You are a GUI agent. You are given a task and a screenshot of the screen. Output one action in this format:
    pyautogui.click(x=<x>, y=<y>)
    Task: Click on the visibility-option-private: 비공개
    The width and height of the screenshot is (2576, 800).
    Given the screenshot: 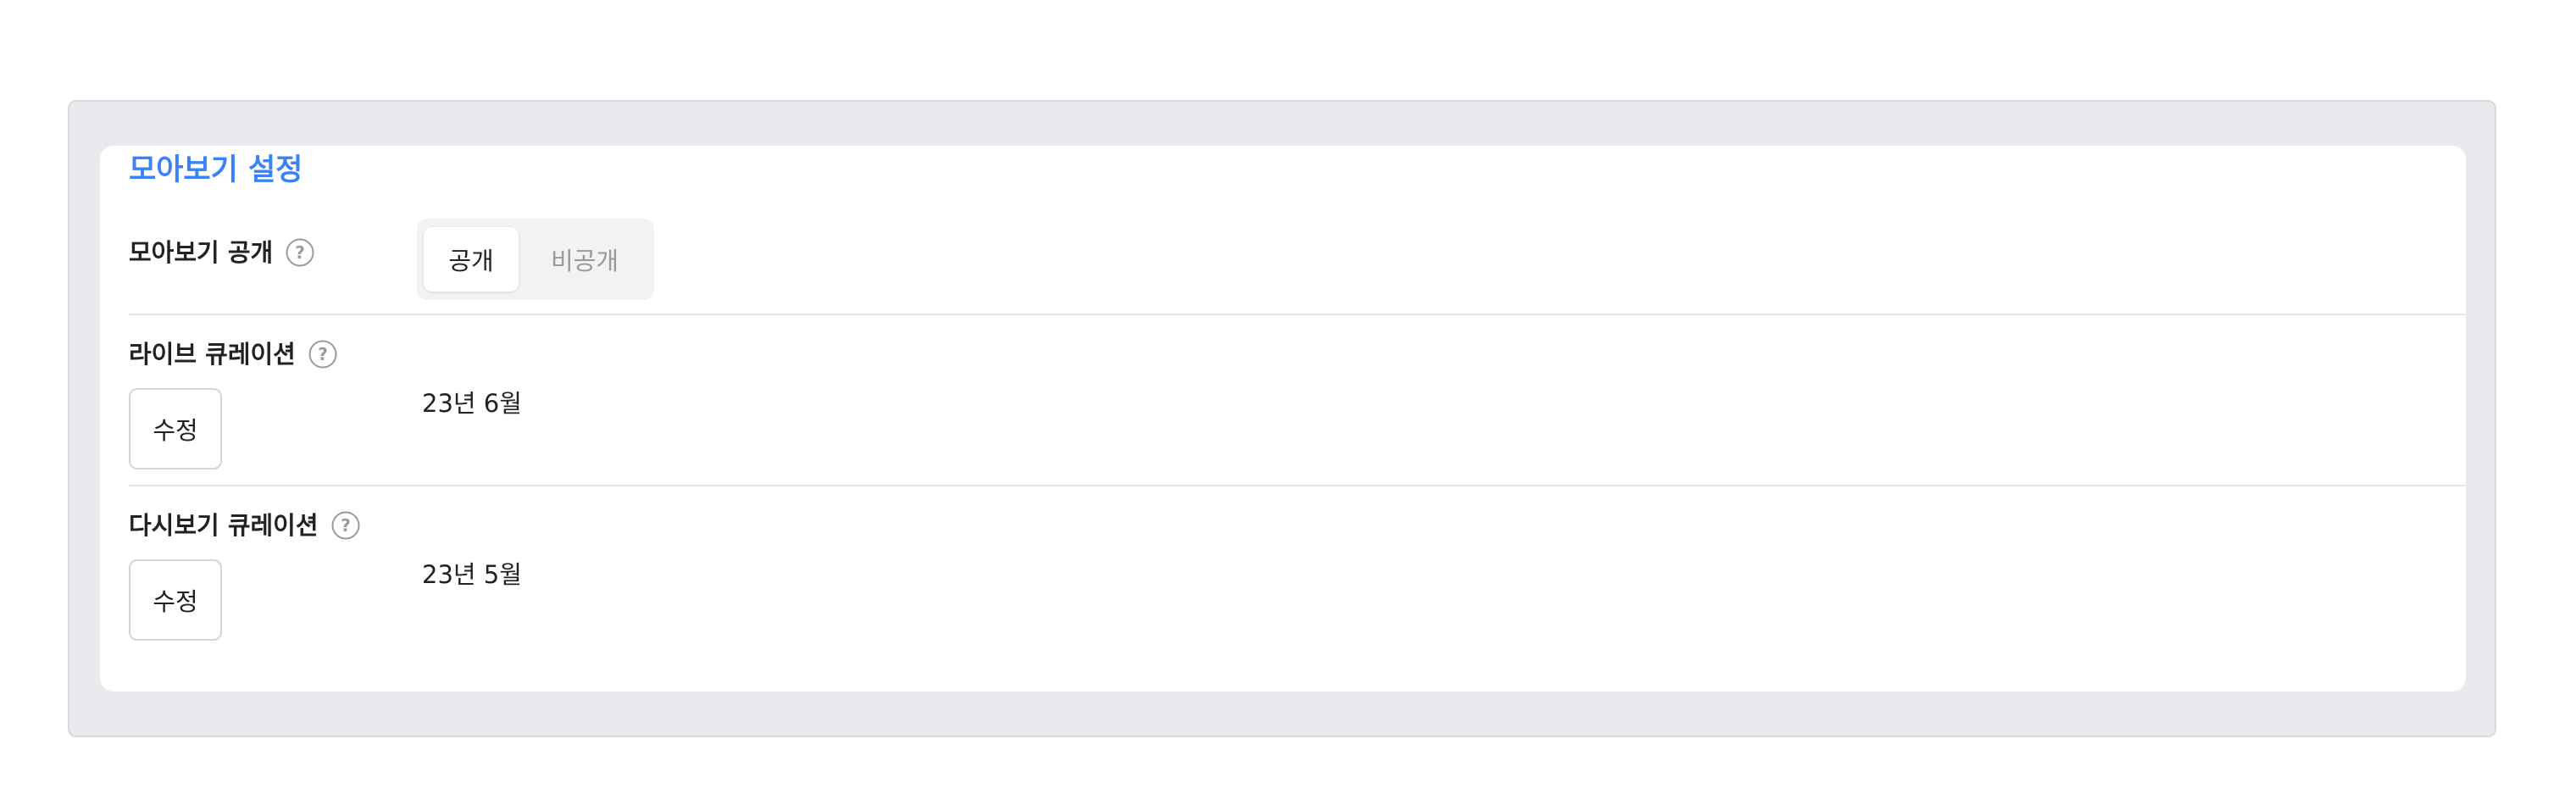 What is the action you would take?
    pyautogui.click(x=584, y=259)
    